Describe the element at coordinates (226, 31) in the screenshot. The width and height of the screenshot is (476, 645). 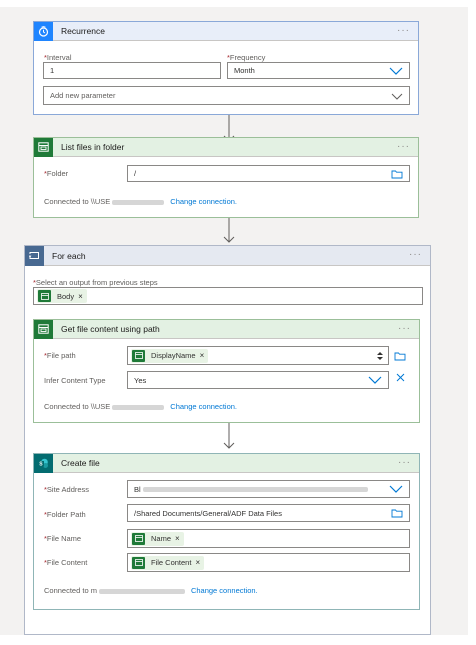
I see `recurrence-header: Recurrence ···` at that location.